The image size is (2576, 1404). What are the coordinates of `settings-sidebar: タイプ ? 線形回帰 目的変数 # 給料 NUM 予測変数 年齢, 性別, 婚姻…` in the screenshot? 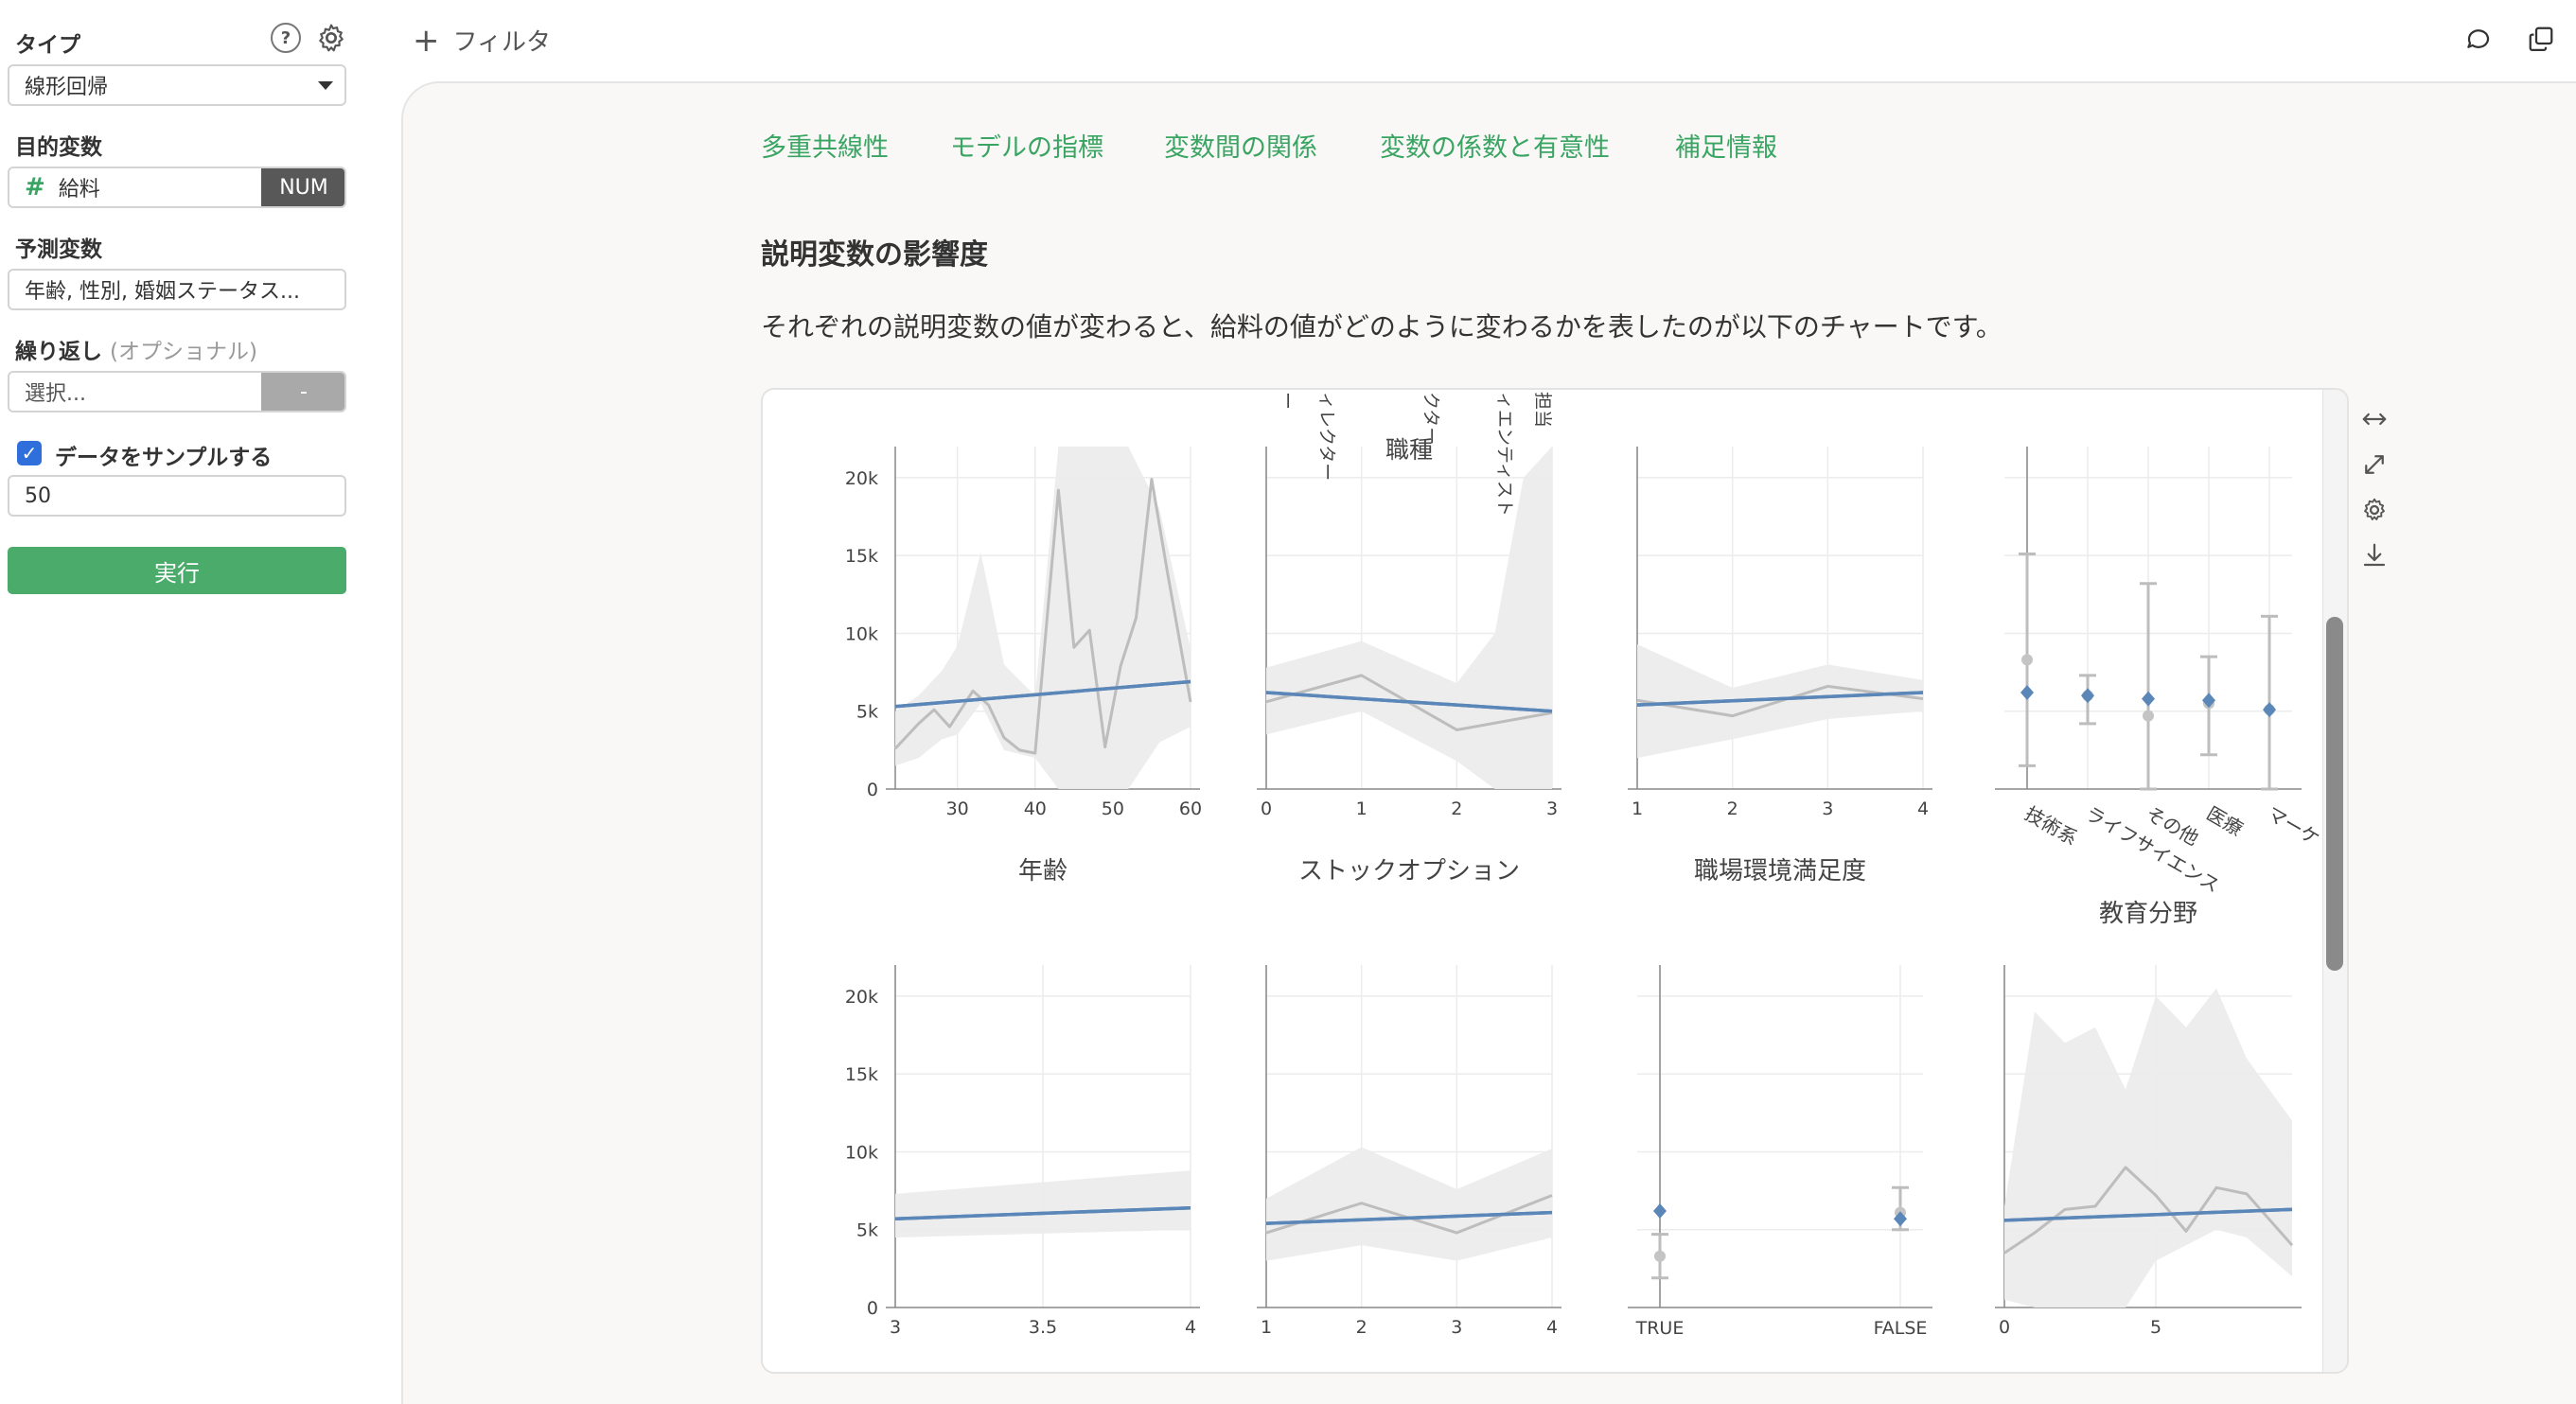 It's located at (180, 702).